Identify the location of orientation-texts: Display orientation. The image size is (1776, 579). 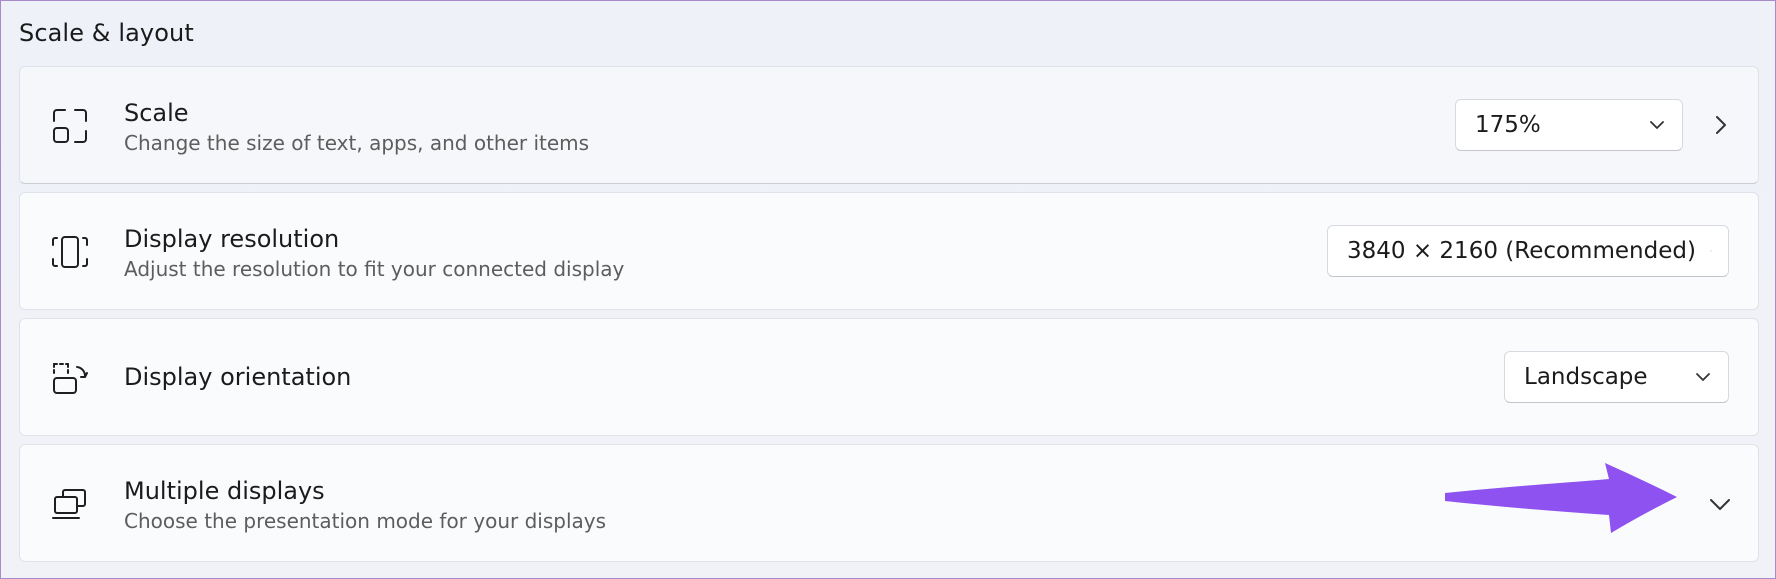
(237, 377).